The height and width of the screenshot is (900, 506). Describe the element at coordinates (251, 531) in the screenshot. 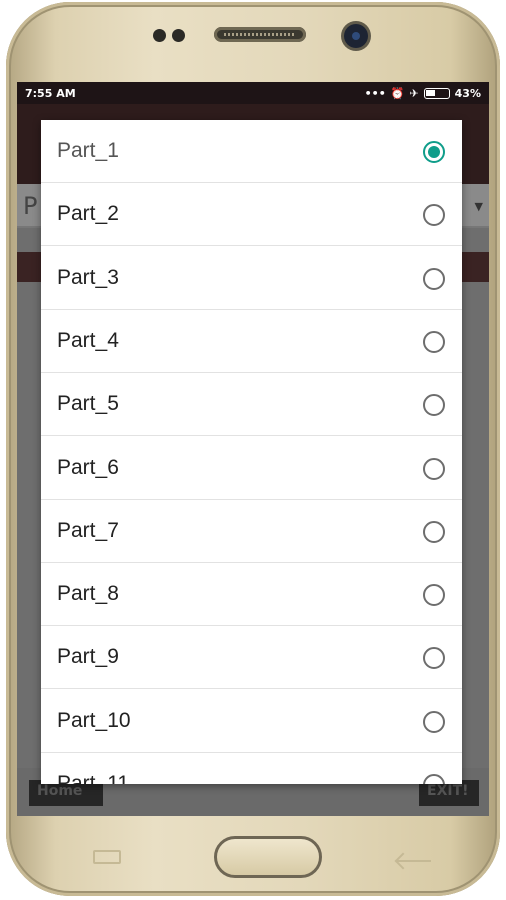

I see `radio-option: Part_7` at that location.